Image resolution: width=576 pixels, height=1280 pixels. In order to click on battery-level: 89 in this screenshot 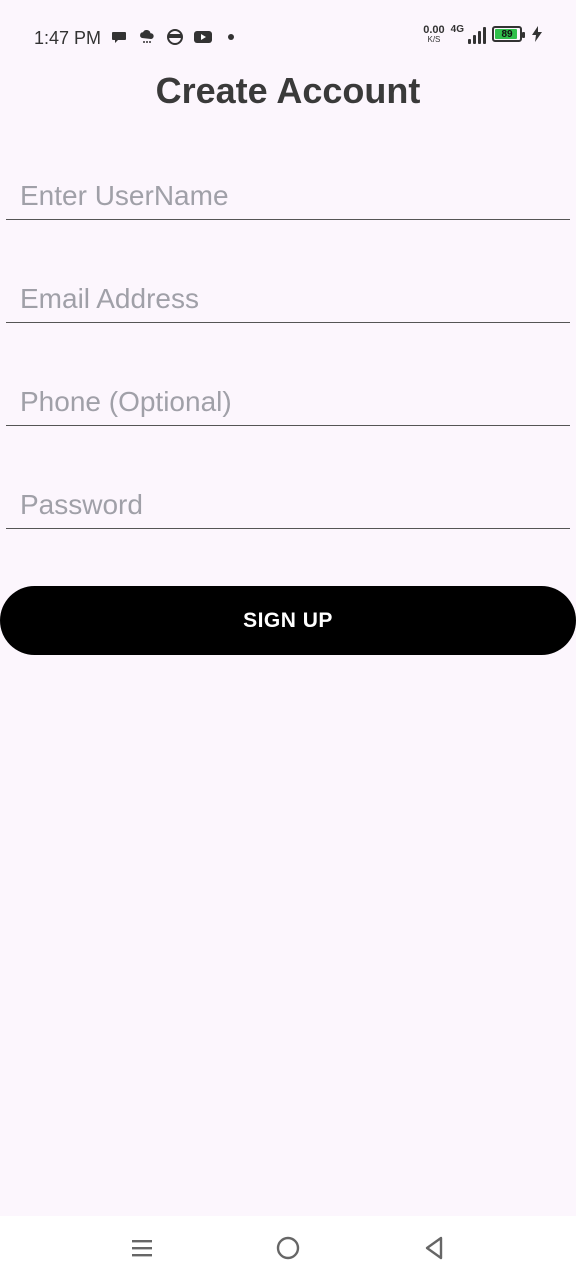, I will do `click(507, 34)`.